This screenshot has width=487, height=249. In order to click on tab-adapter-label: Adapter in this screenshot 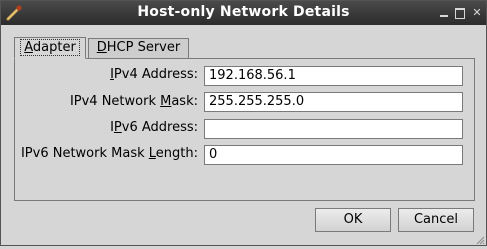, I will do `click(50, 47)`.